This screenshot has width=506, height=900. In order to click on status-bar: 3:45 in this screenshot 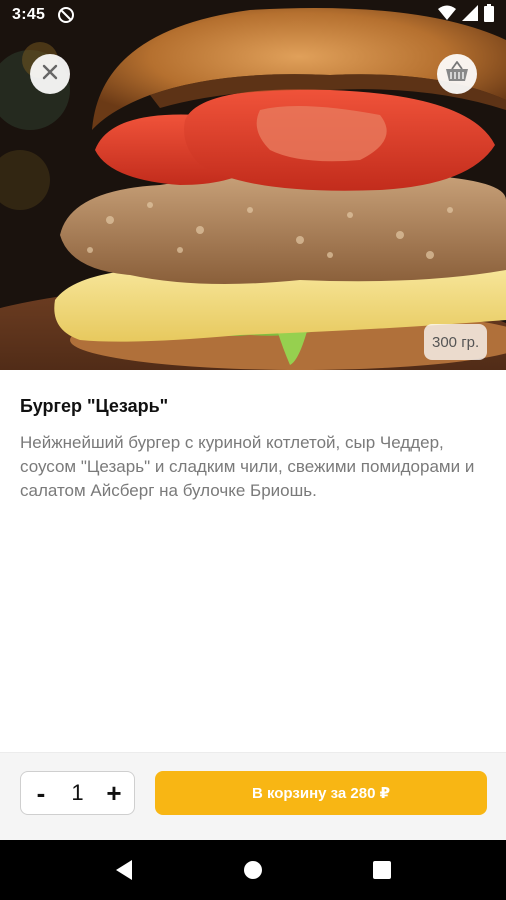, I will do `click(253, 15)`.